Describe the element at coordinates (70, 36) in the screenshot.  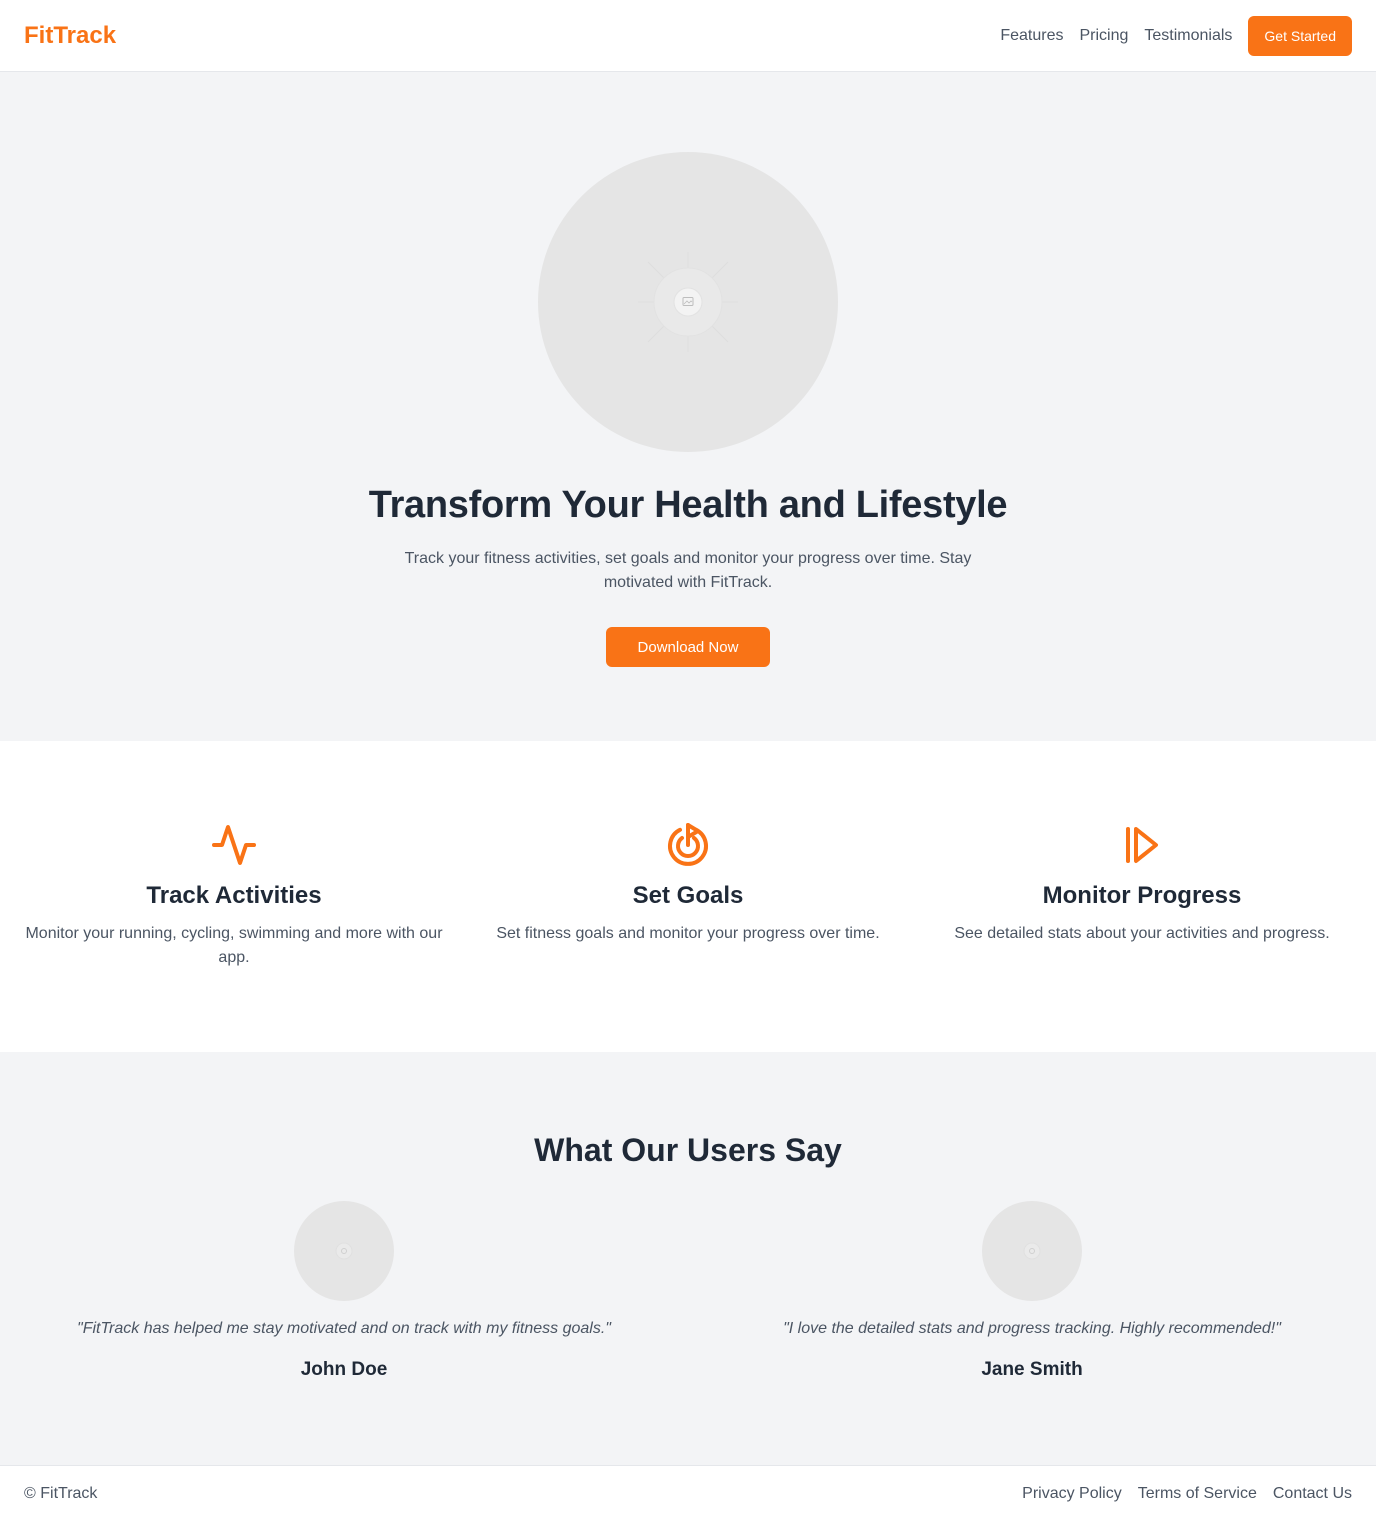
I see `logo: FitTrack` at that location.